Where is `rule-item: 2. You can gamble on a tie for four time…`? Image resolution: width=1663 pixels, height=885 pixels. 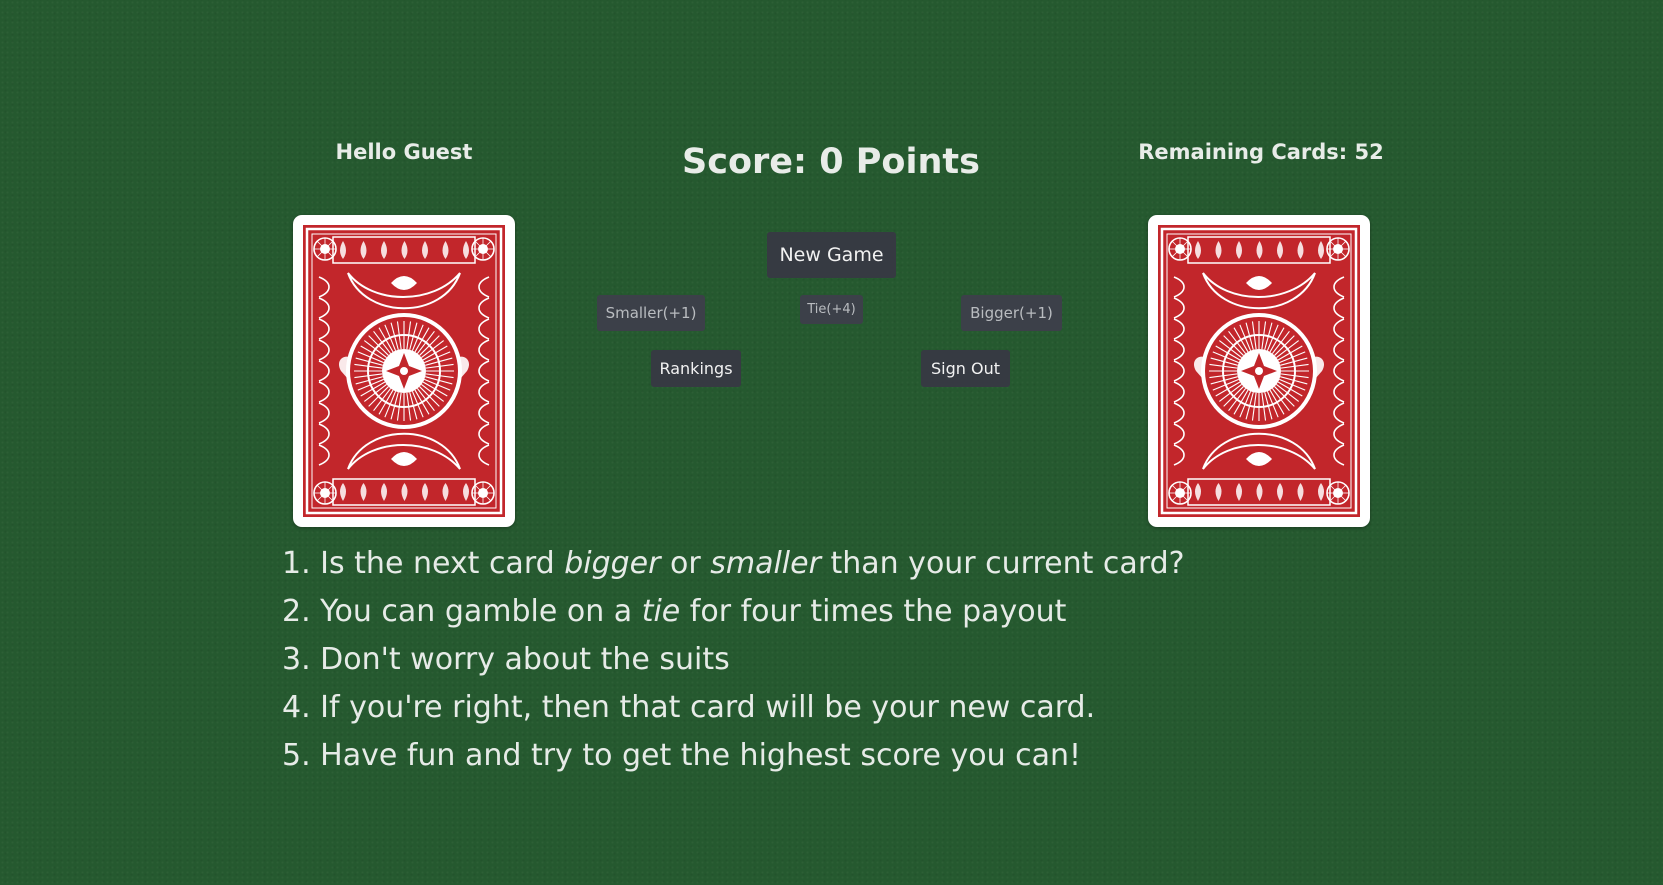 rule-item: 2. You can gamble on a tie for four time… is located at coordinates (674, 611).